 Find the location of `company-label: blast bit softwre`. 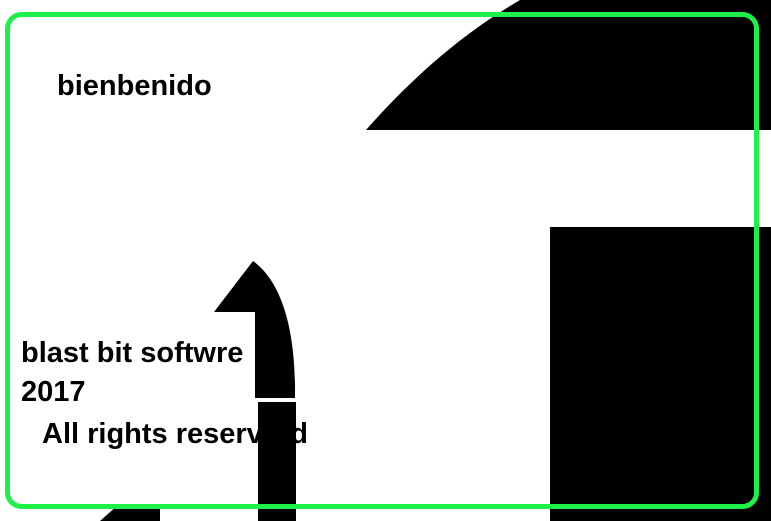

company-label: blast bit softwre is located at coordinates (132, 353).